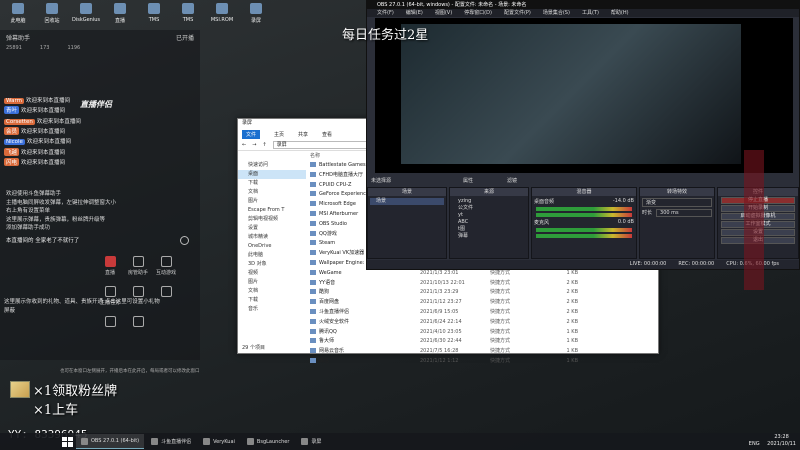 This screenshot has width=800, height=450. Describe the element at coordinates (272, 237) in the screenshot. I see `sidebar-item: 城市精读` at that location.